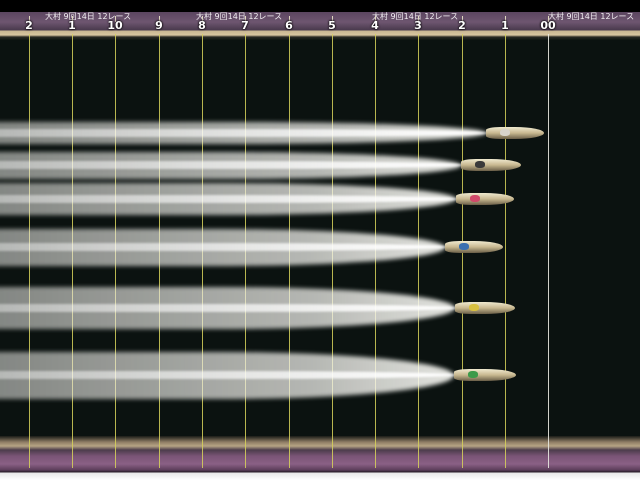  I want to click on distance-marker-label: 6, so click(289, 25).